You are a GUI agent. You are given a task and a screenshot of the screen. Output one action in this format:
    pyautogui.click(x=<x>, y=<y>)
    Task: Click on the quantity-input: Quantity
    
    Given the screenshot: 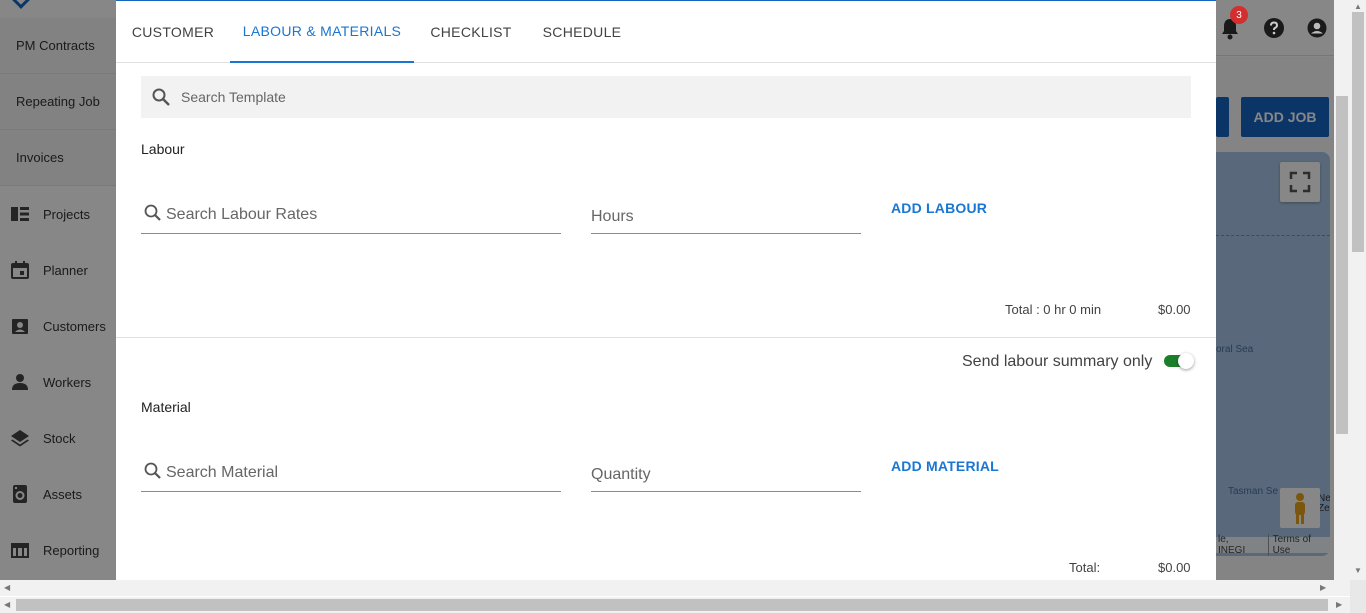 What is the action you would take?
    pyautogui.click(x=726, y=475)
    